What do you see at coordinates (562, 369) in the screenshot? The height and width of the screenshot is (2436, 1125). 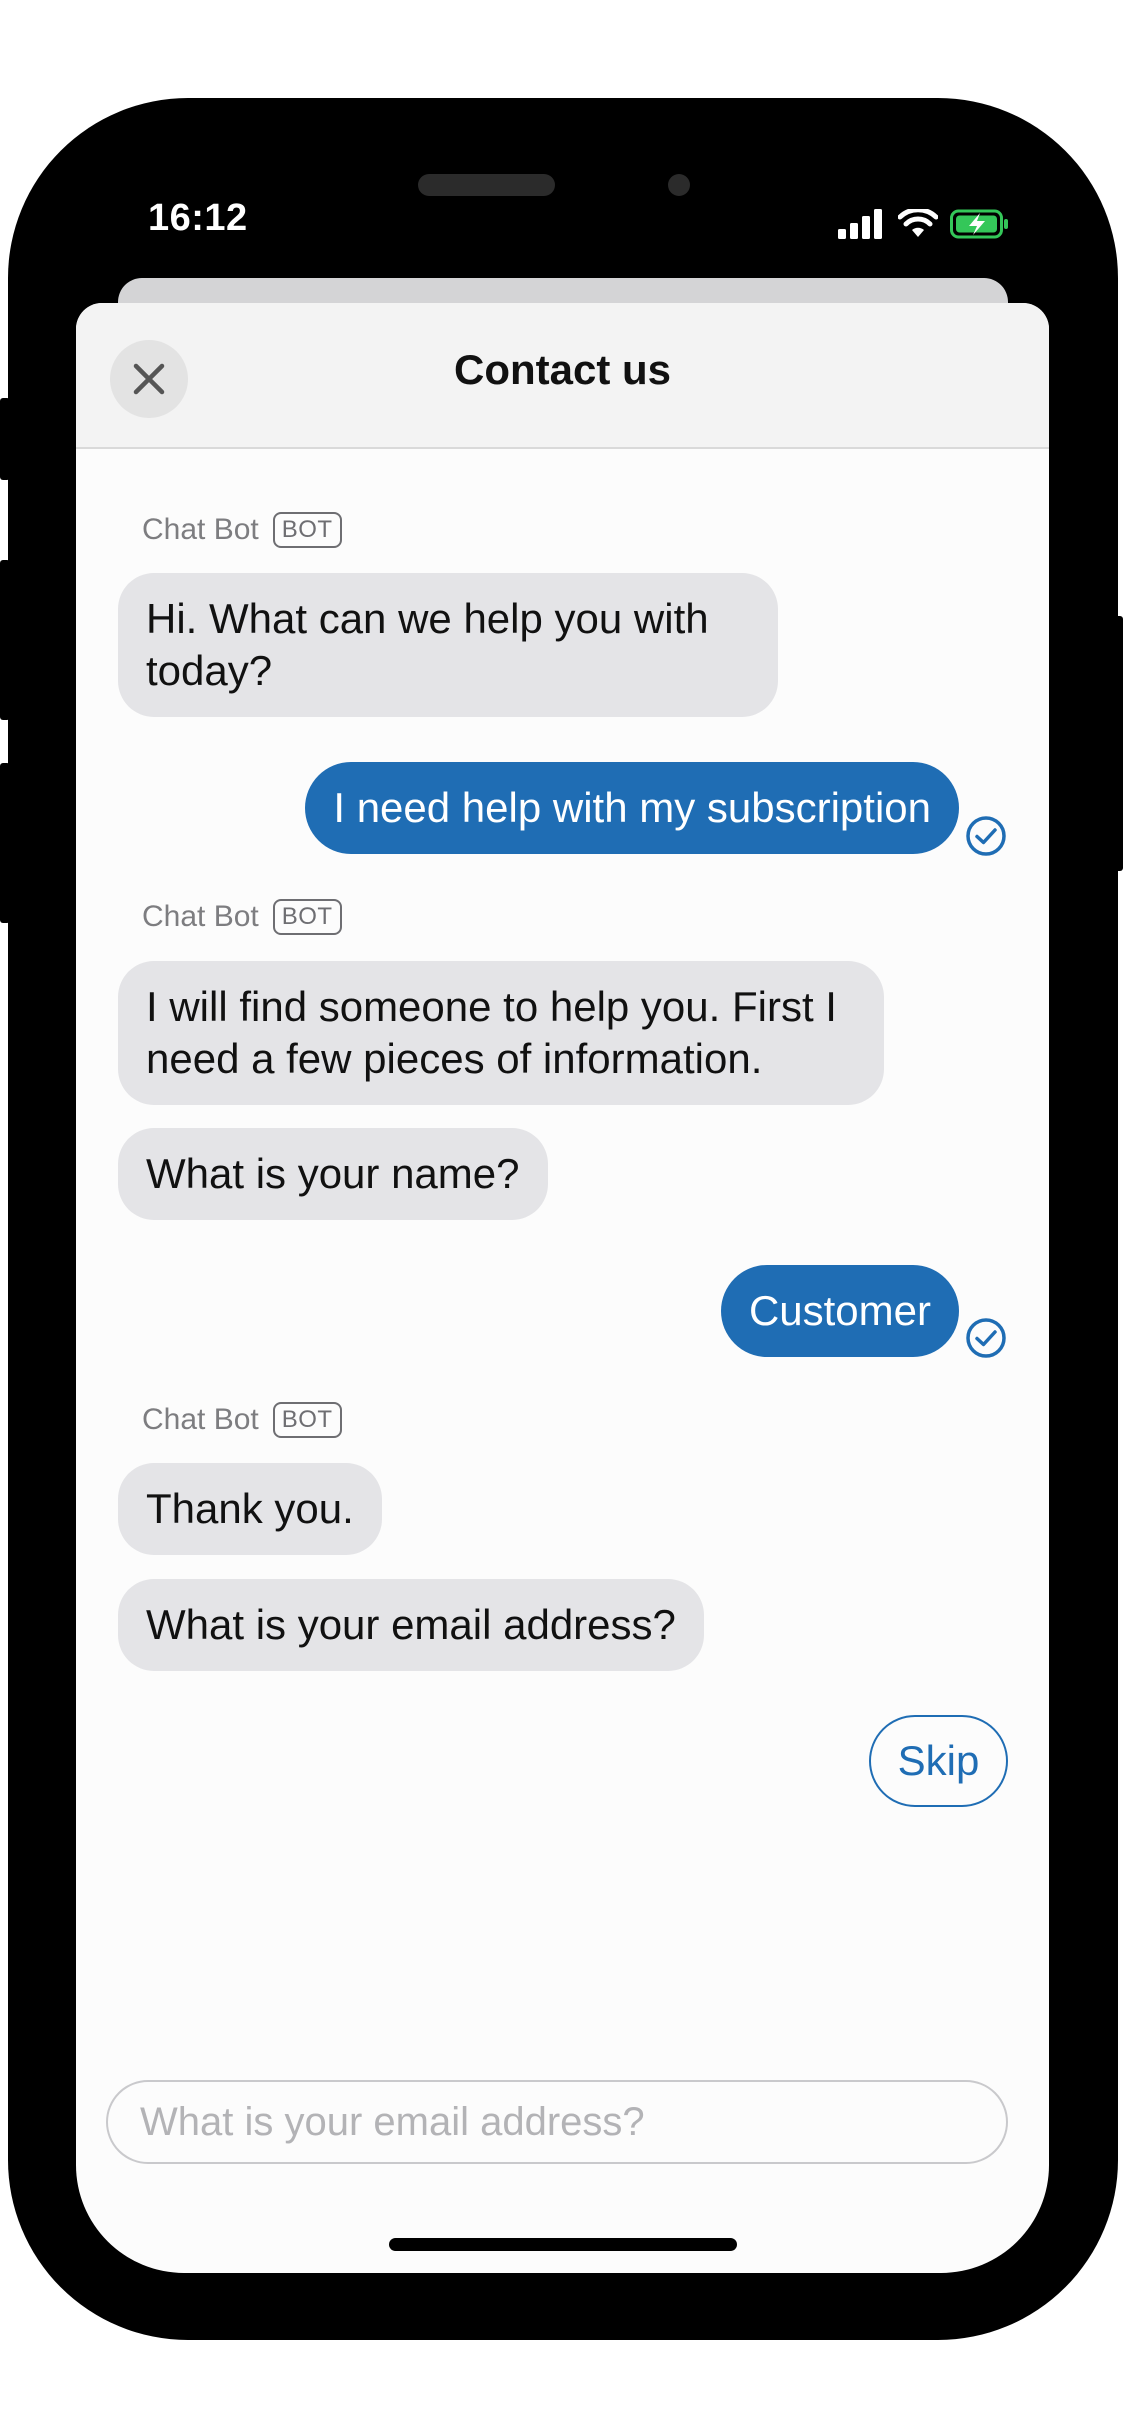 I see `page-title: Contact us` at bounding box center [562, 369].